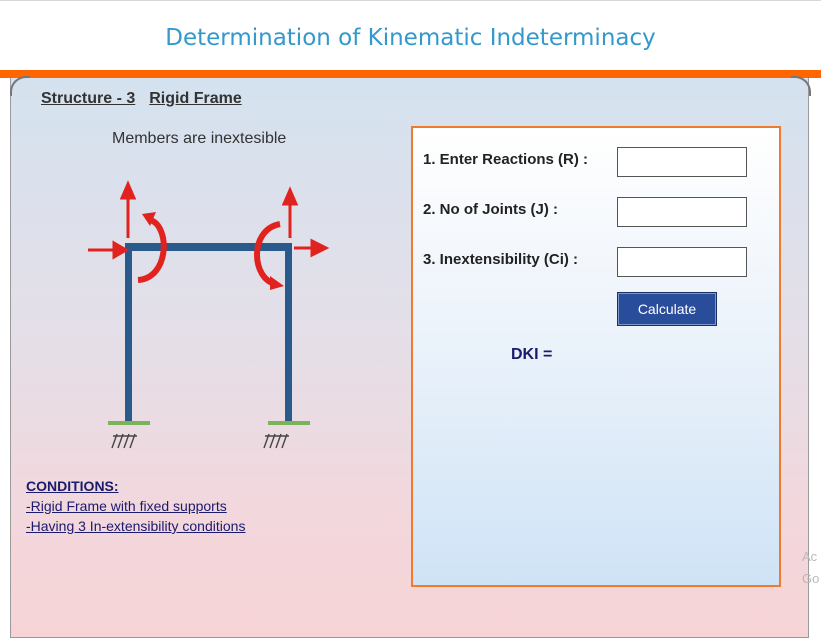 The width and height of the screenshot is (821, 638). What do you see at coordinates (410, 38) in the screenshot?
I see `page-title: Determination of Kinematic Indeterminacy` at bounding box center [410, 38].